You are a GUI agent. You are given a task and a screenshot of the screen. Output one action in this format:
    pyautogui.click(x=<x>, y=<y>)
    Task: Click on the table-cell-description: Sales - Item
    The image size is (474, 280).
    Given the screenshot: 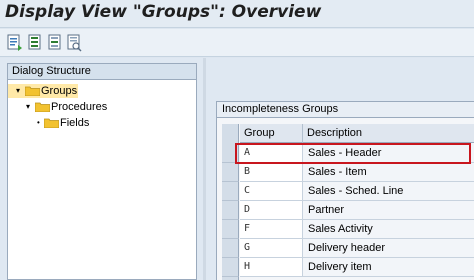 What is the action you would take?
    pyautogui.click(x=388, y=172)
    